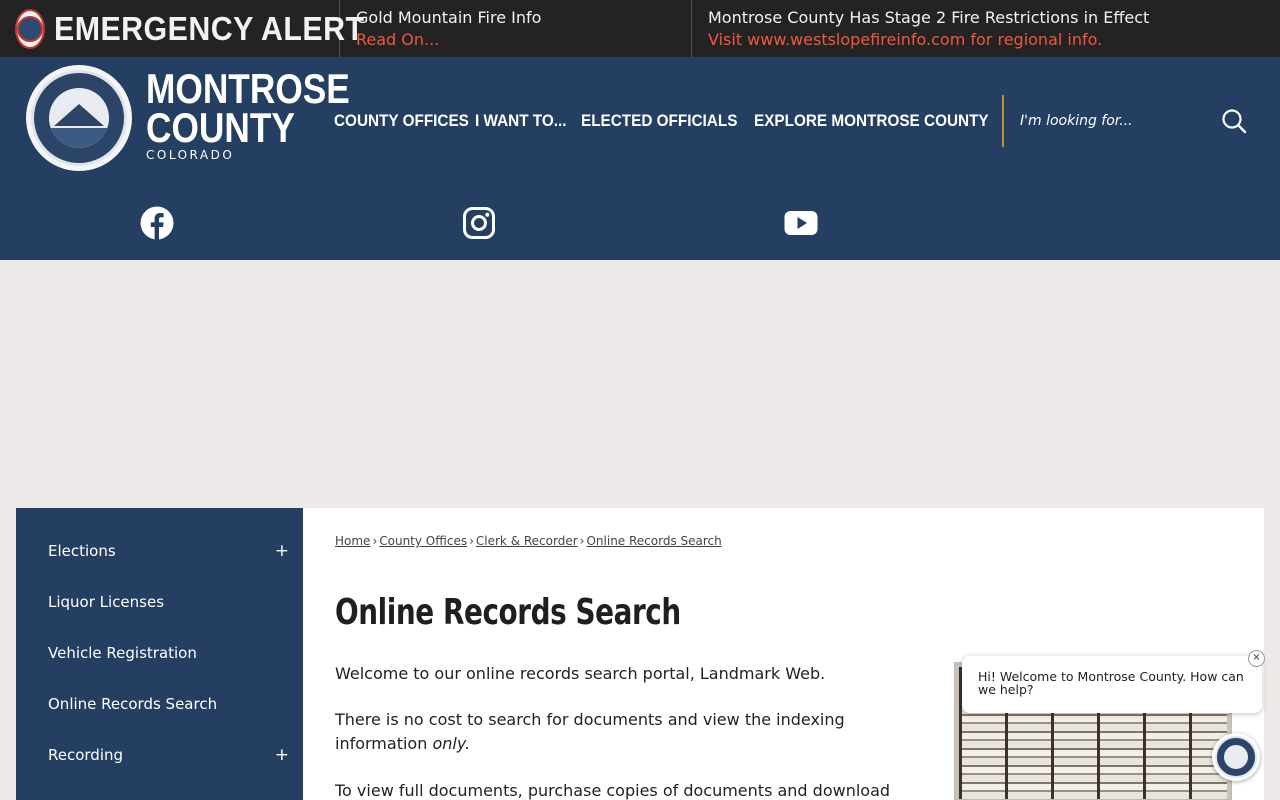  I want to click on sidebar-item-recording: Recording +, so click(159, 754).